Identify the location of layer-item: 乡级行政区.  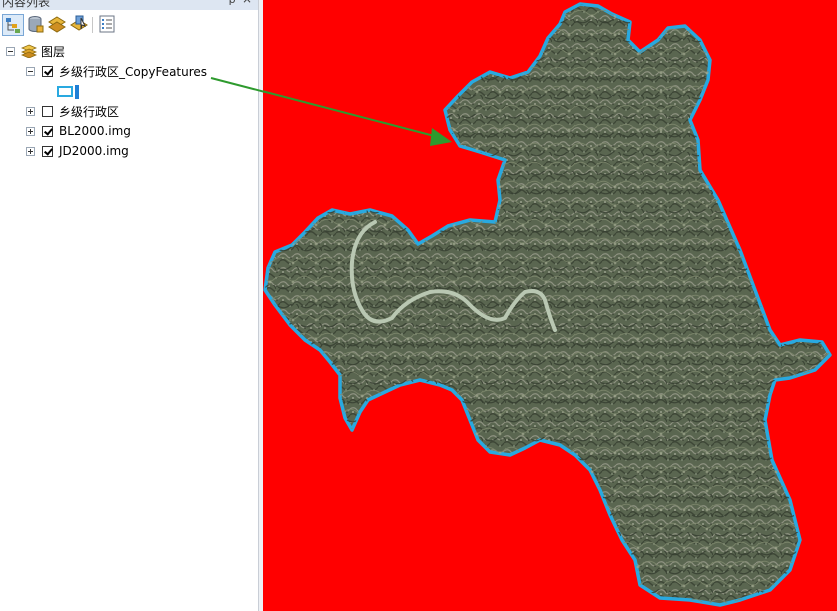
(72, 111).